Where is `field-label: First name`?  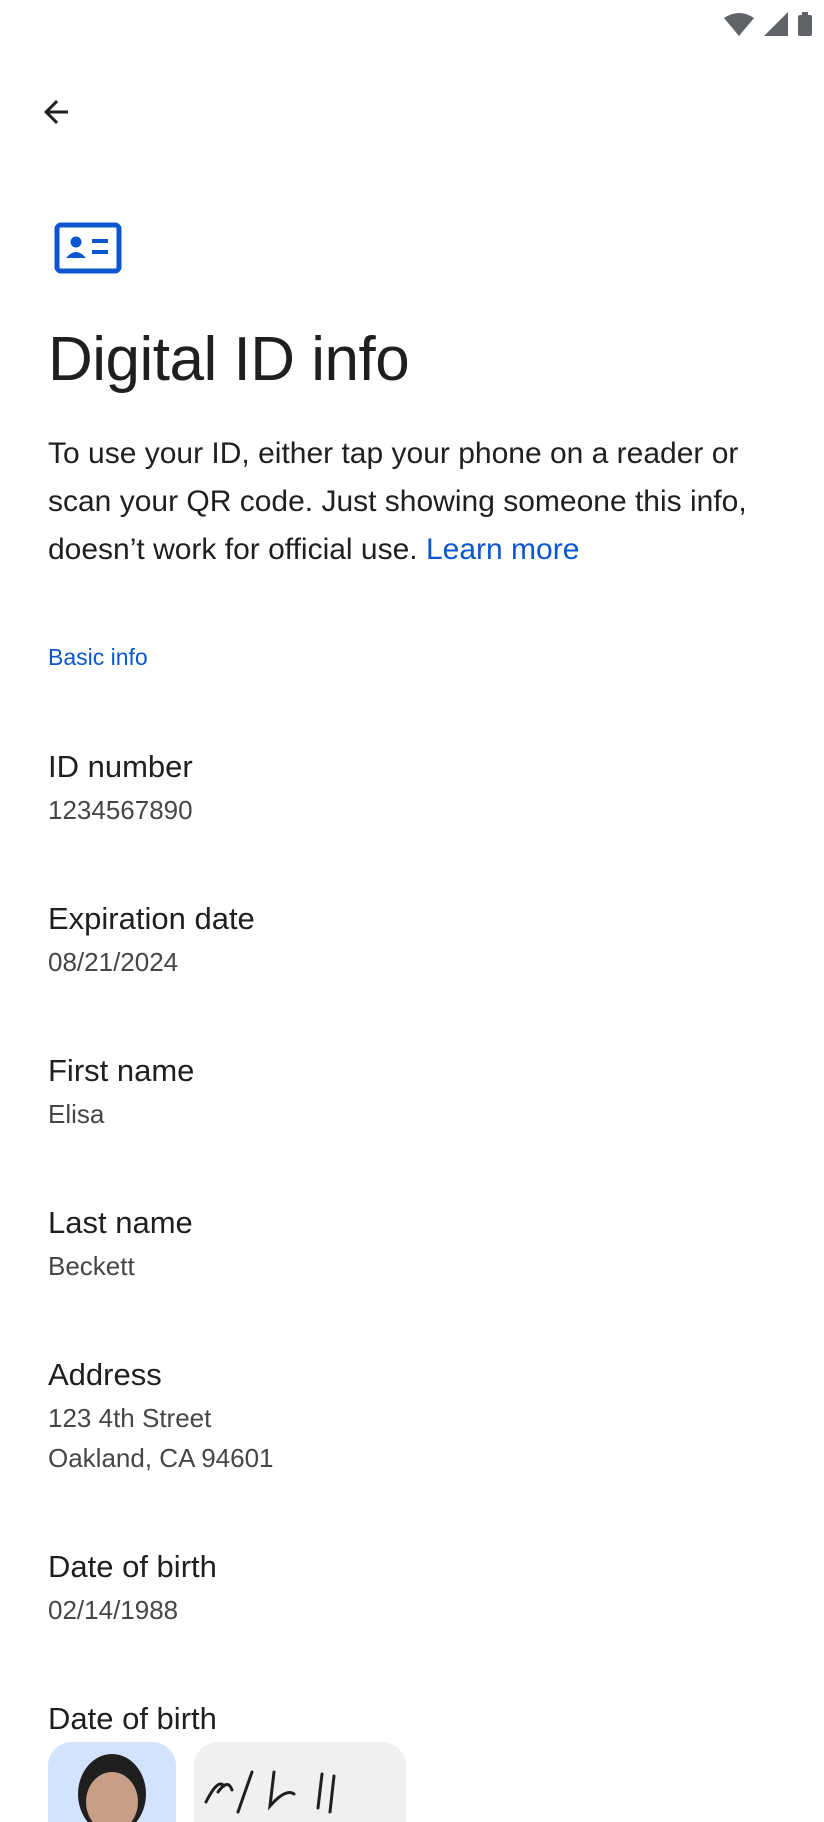 field-label: First name is located at coordinates (121, 1070).